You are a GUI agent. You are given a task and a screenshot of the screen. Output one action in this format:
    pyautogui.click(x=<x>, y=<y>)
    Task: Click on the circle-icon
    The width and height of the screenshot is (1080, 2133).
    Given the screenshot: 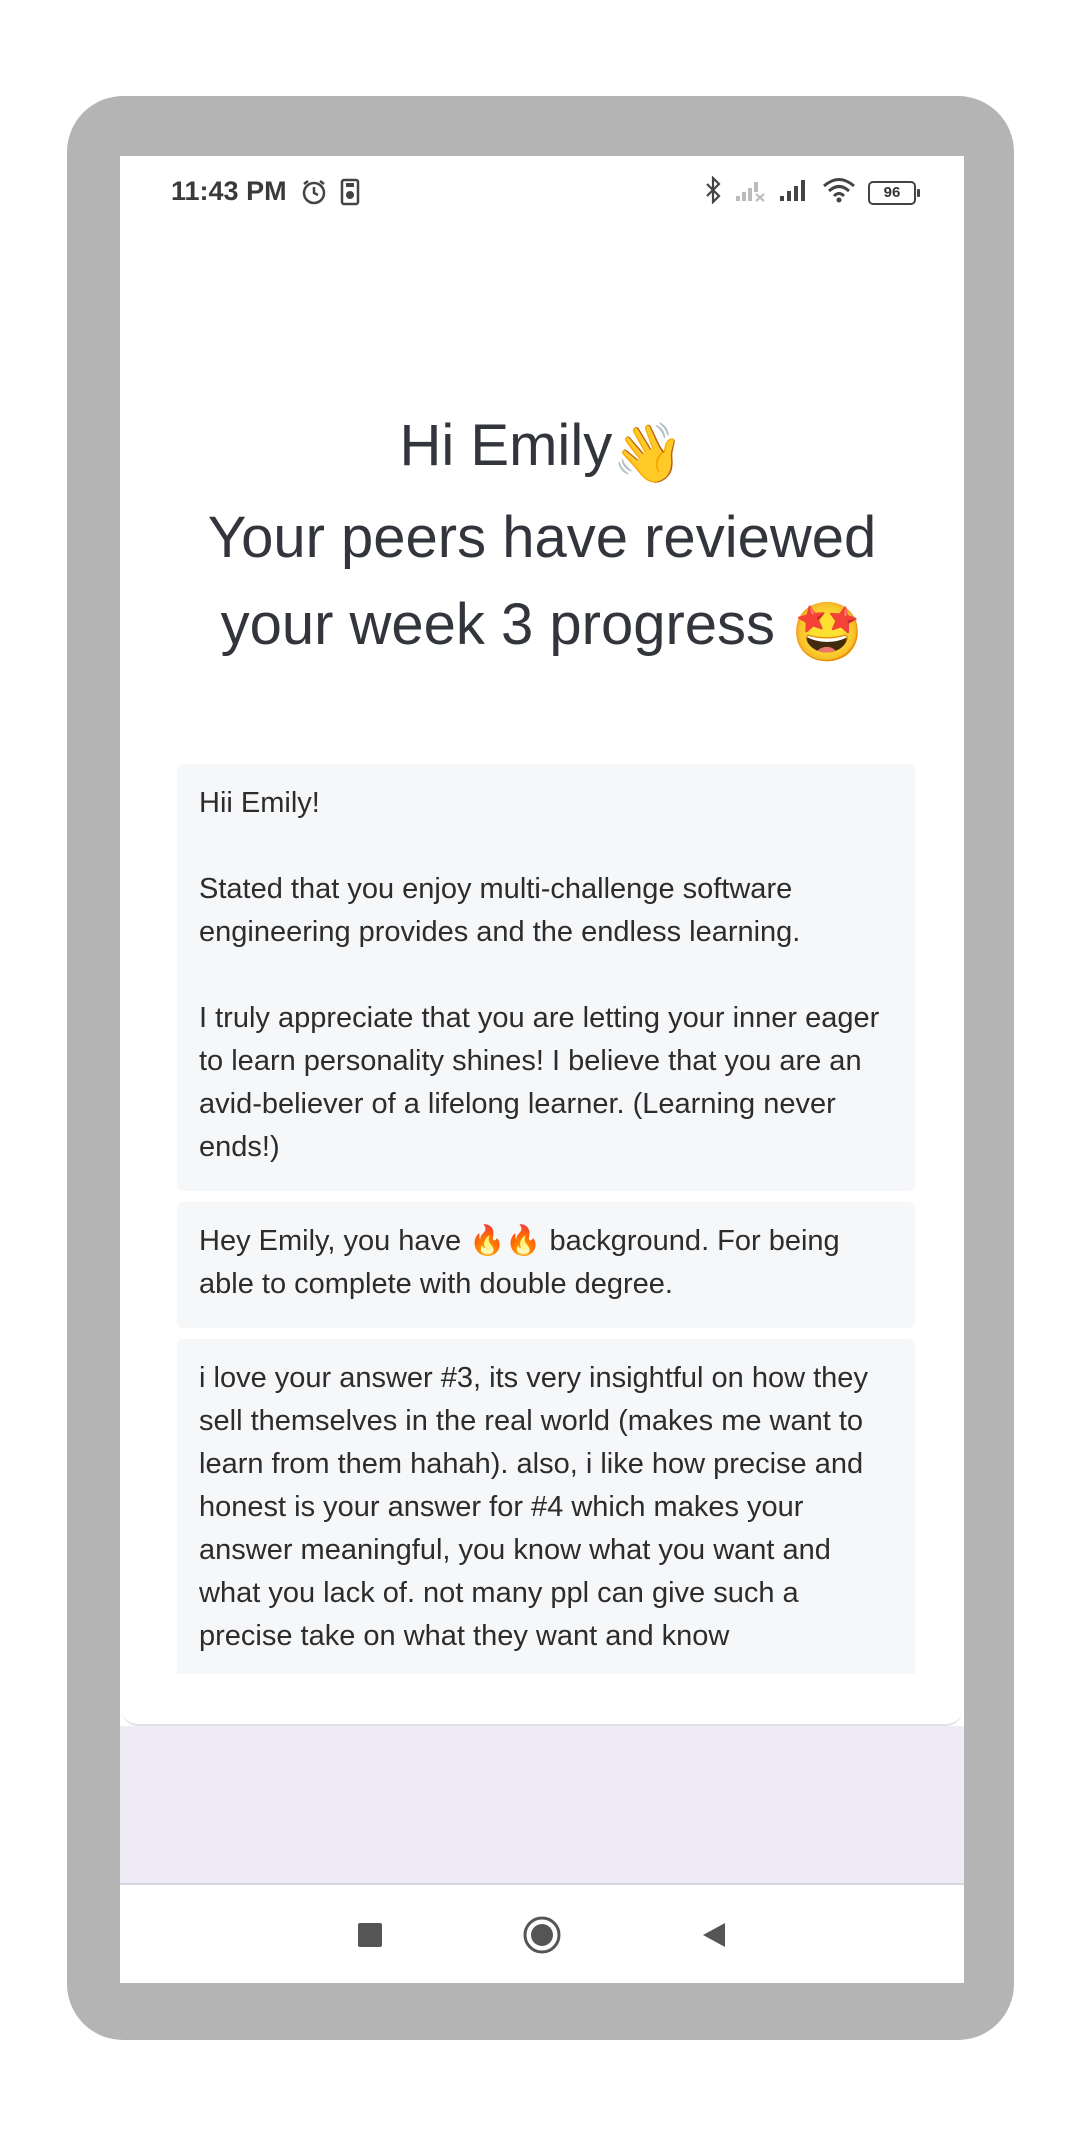 What is the action you would take?
    pyautogui.click(x=542, y=1935)
    